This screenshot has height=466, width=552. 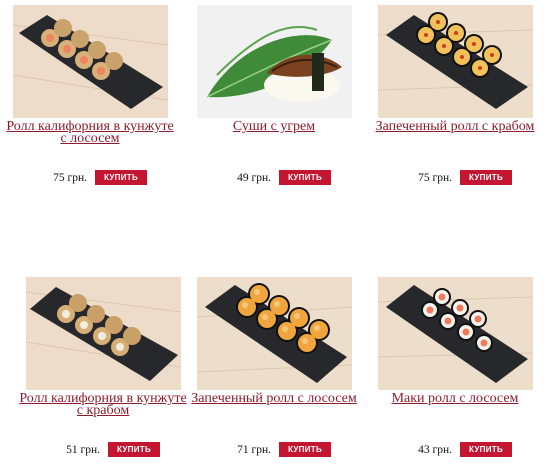 What do you see at coordinates (455, 399) in the screenshot?
I see `product-title-link: Маки ролл с лососем` at bounding box center [455, 399].